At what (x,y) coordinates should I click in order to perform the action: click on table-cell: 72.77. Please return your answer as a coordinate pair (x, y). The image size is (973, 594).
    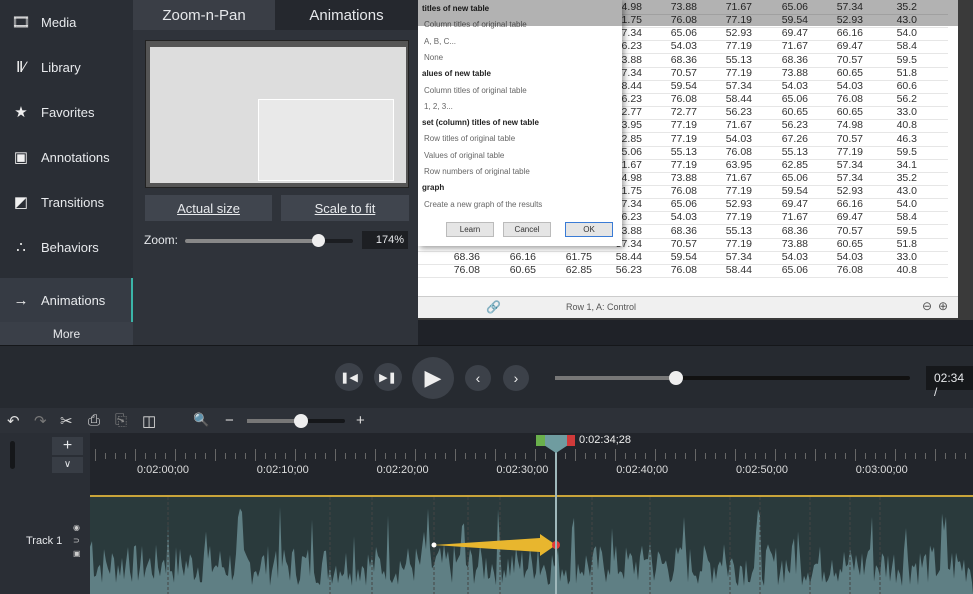
    Looking at the image, I should click on (683, 112).